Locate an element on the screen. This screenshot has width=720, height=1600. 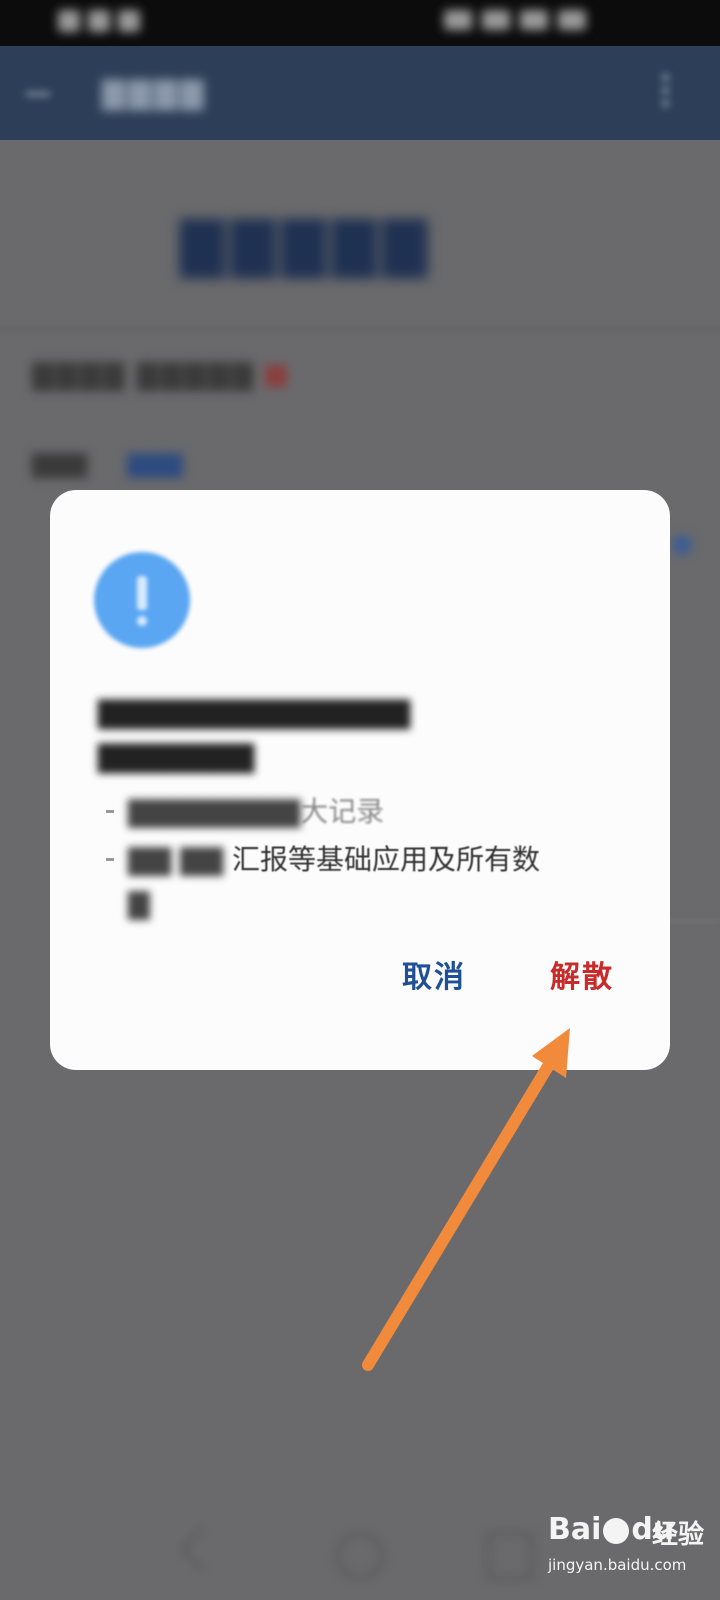
cancel-button: 取消 is located at coordinates (434, 974).